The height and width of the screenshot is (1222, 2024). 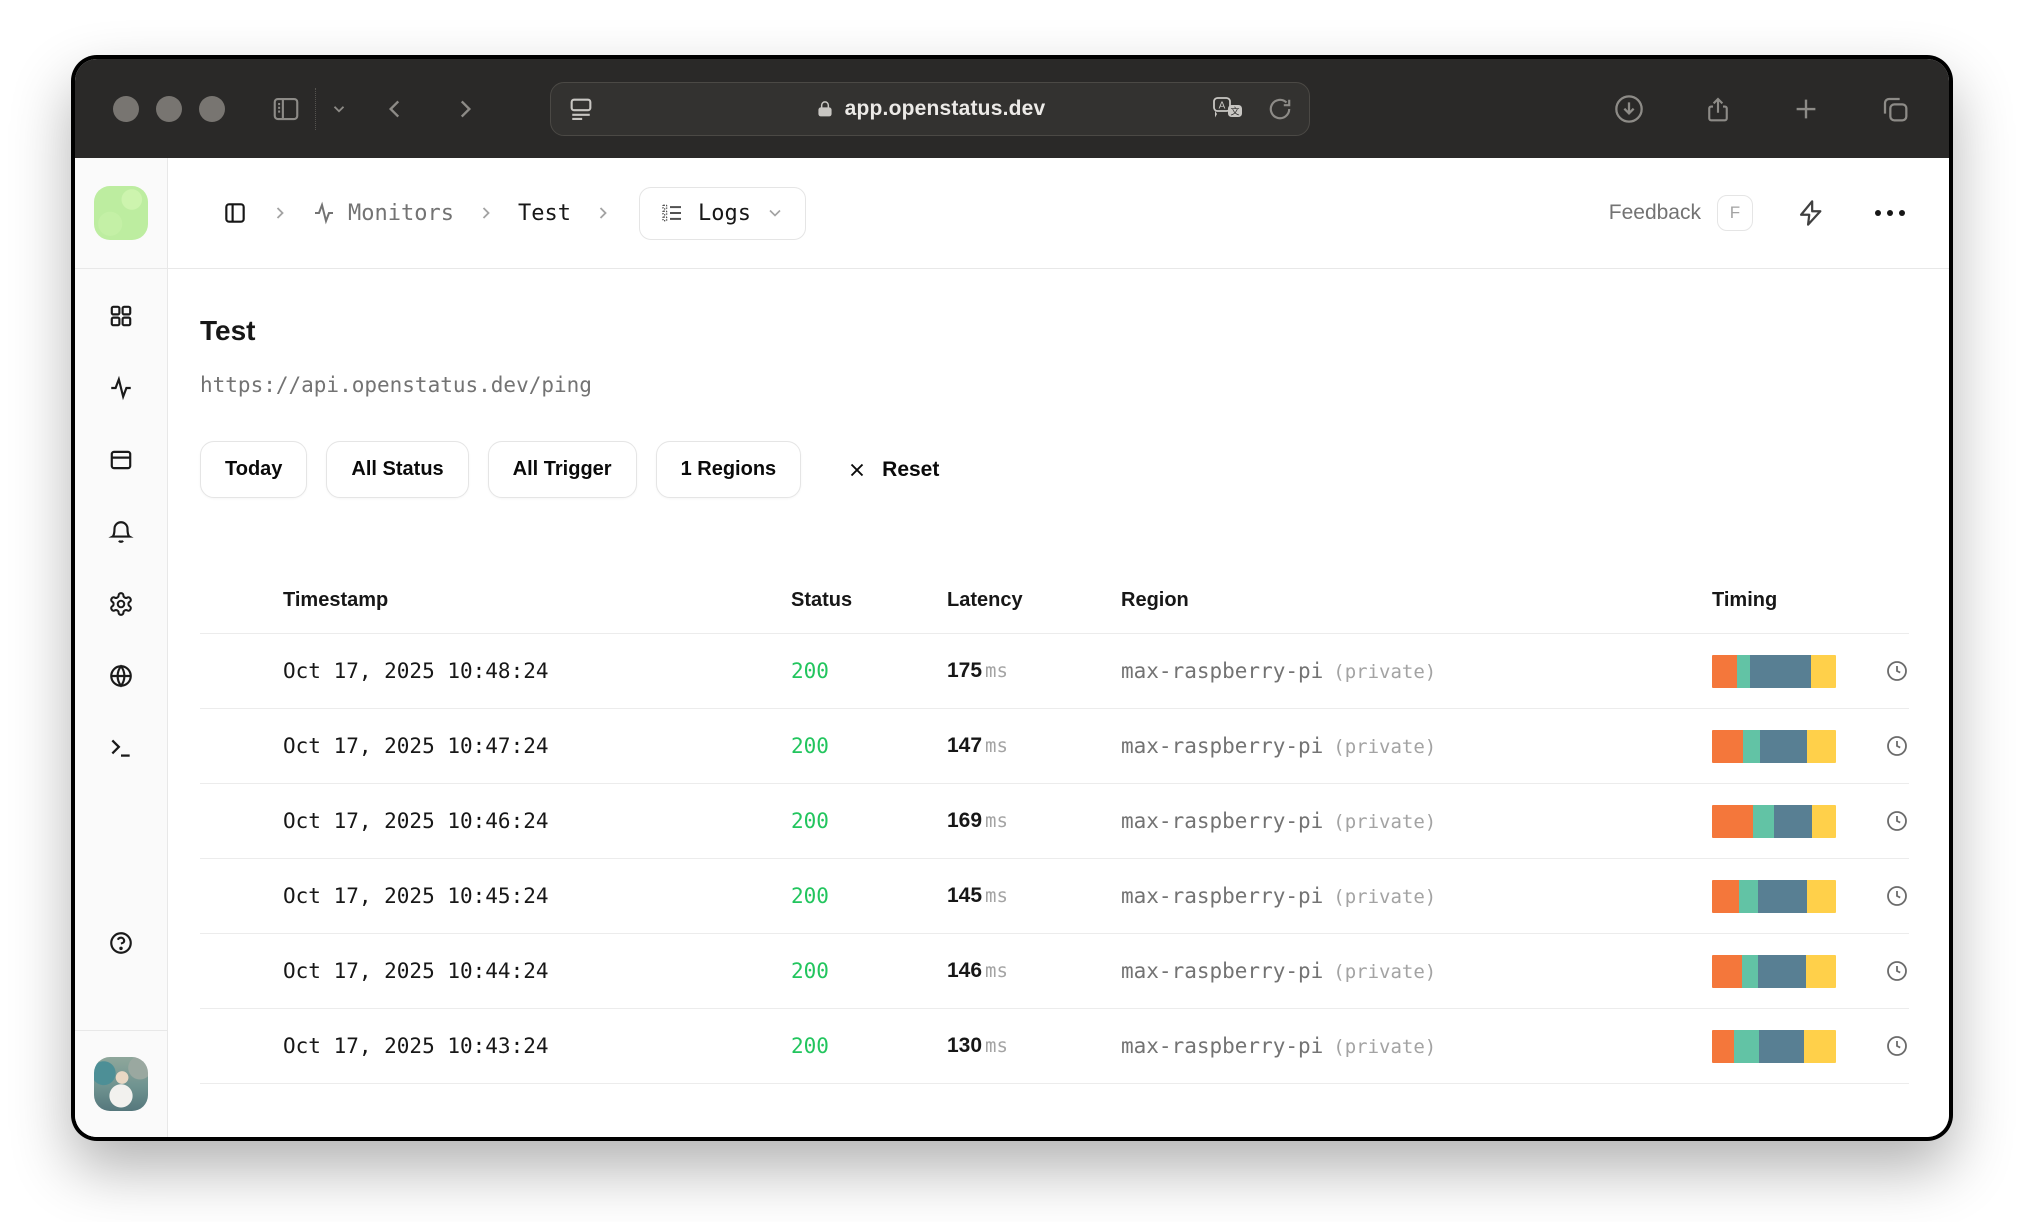 What do you see at coordinates (1222, 105) in the screenshot?
I see `svg-text: A` at bounding box center [1222, 105].